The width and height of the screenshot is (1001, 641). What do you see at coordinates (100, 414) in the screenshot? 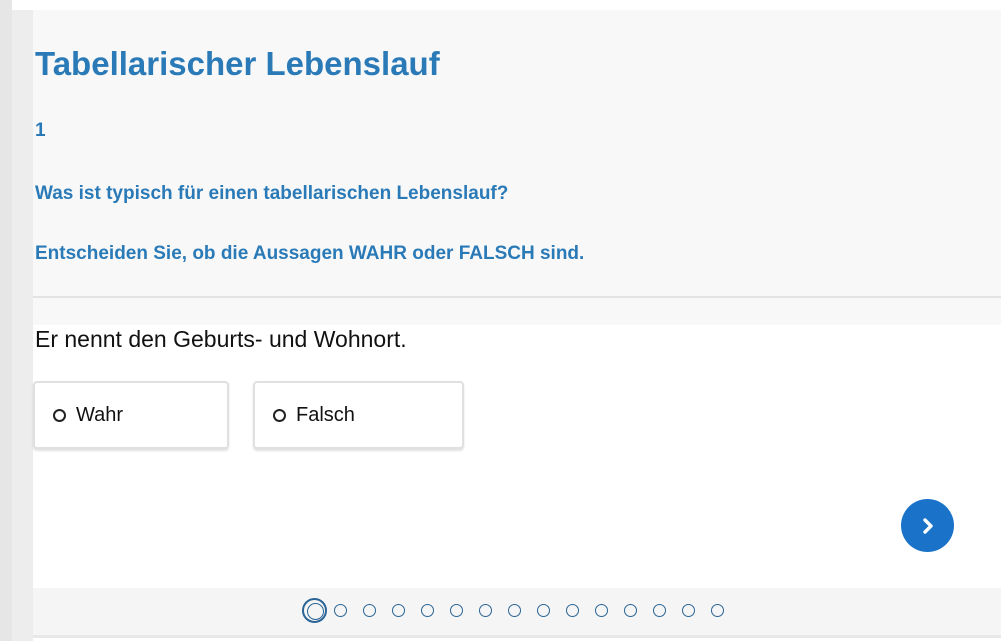
I see `answer-option-label: Wahr` at bounding box center [100, 414].